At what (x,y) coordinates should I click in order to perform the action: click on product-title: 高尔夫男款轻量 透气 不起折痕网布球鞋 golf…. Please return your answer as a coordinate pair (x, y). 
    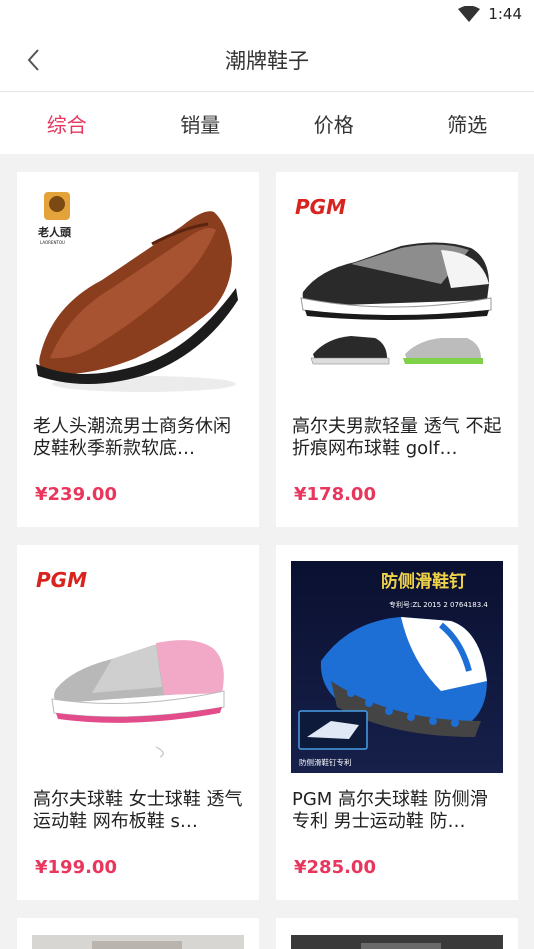
    Looking at the image, I should click on (397, 437).